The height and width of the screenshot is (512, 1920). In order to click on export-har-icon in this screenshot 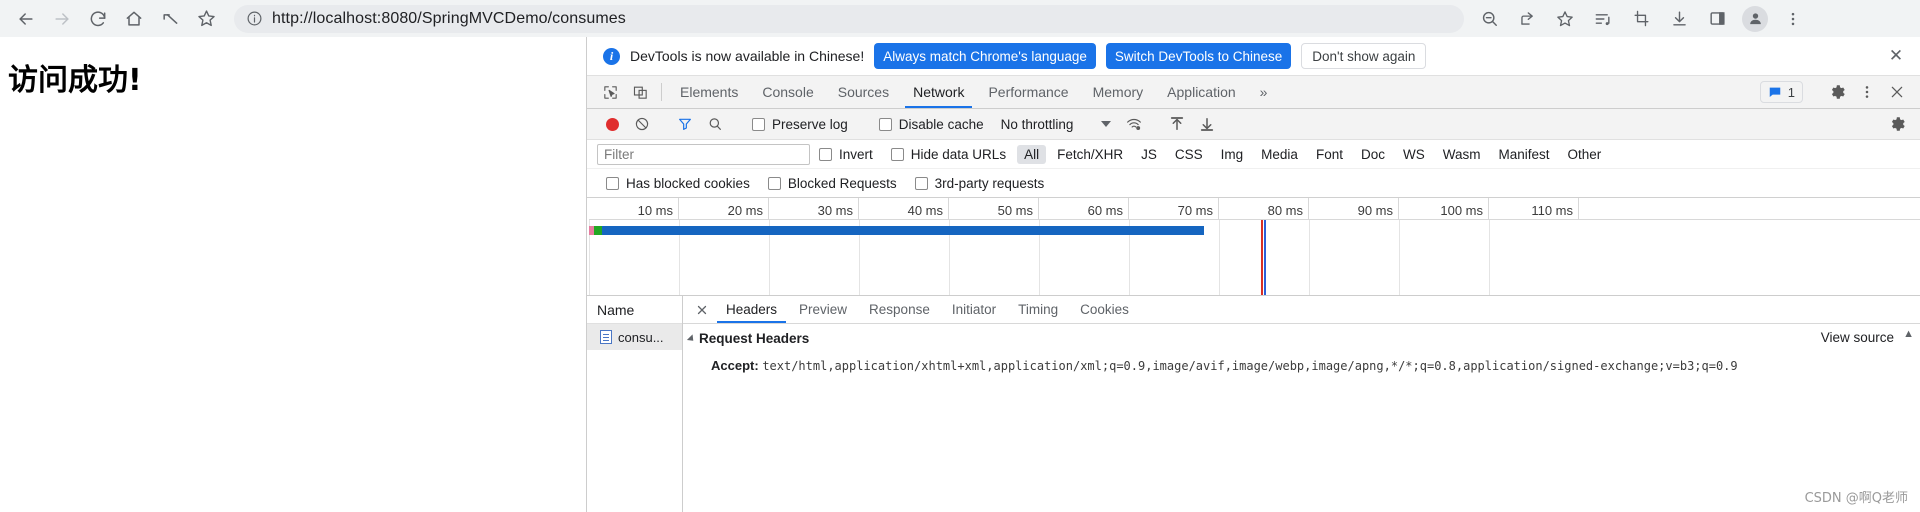, I will do `click(1207, 124)`.